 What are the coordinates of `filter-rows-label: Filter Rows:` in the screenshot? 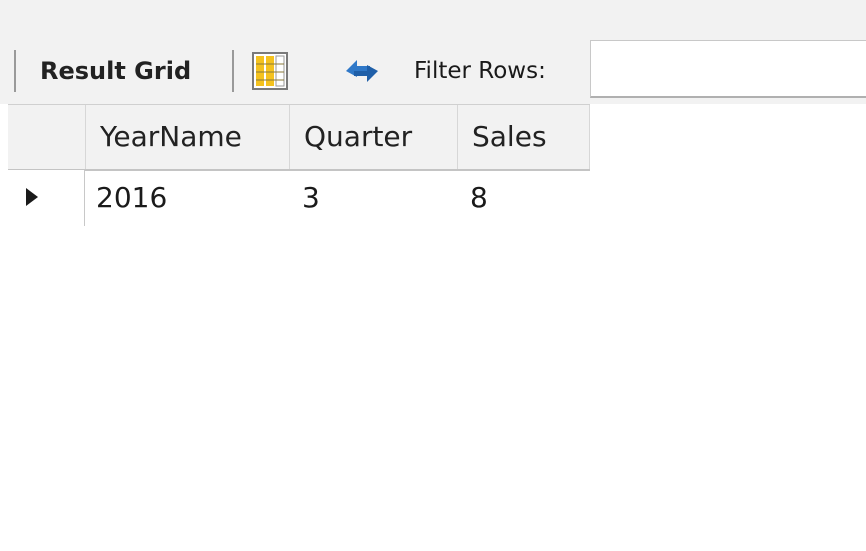 It's located at (480, 71).